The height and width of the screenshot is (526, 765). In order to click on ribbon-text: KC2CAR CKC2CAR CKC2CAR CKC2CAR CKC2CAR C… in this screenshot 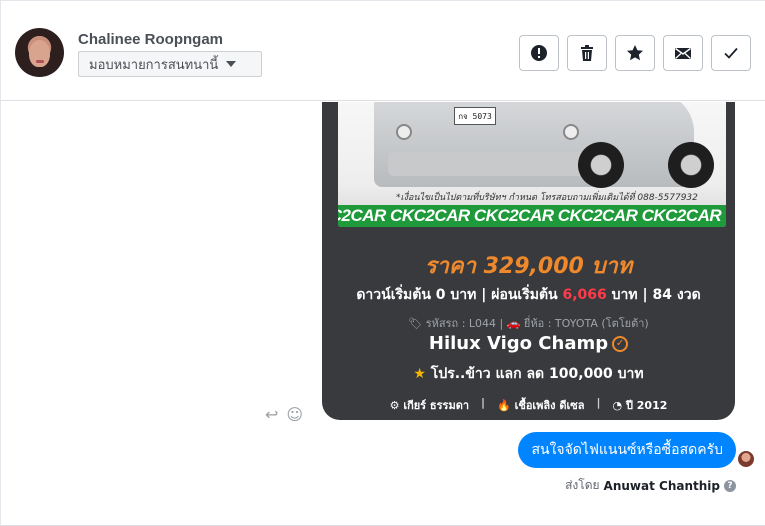, I will do `click(532, 215)`.